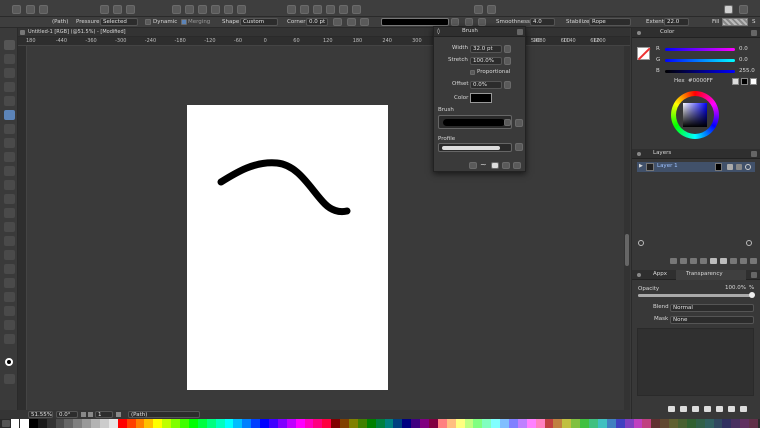  I want to click on b-value: 255.0, so click(747, 71).